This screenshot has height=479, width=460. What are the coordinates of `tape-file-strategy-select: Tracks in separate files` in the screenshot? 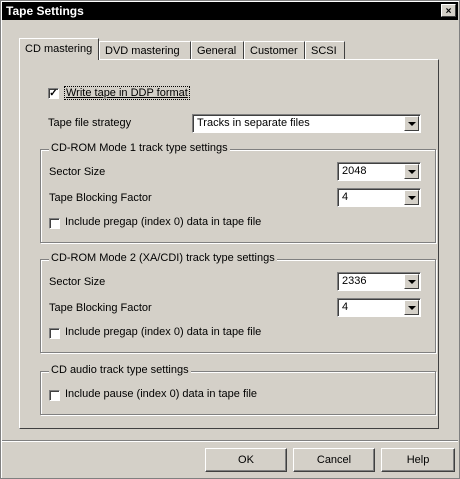 It's located at (306, 123).